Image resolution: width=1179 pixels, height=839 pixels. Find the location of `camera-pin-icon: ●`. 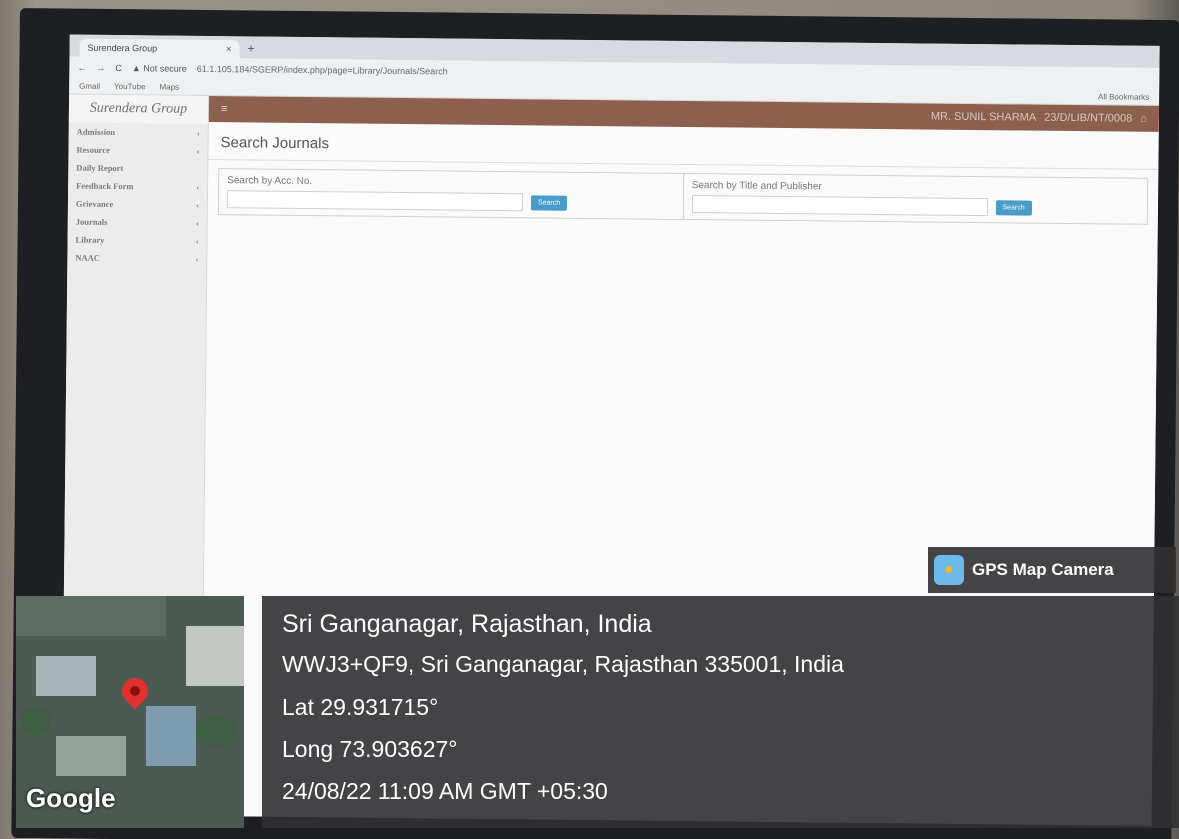

camera-pin-icon: ● is located at coordinates (949, 570).